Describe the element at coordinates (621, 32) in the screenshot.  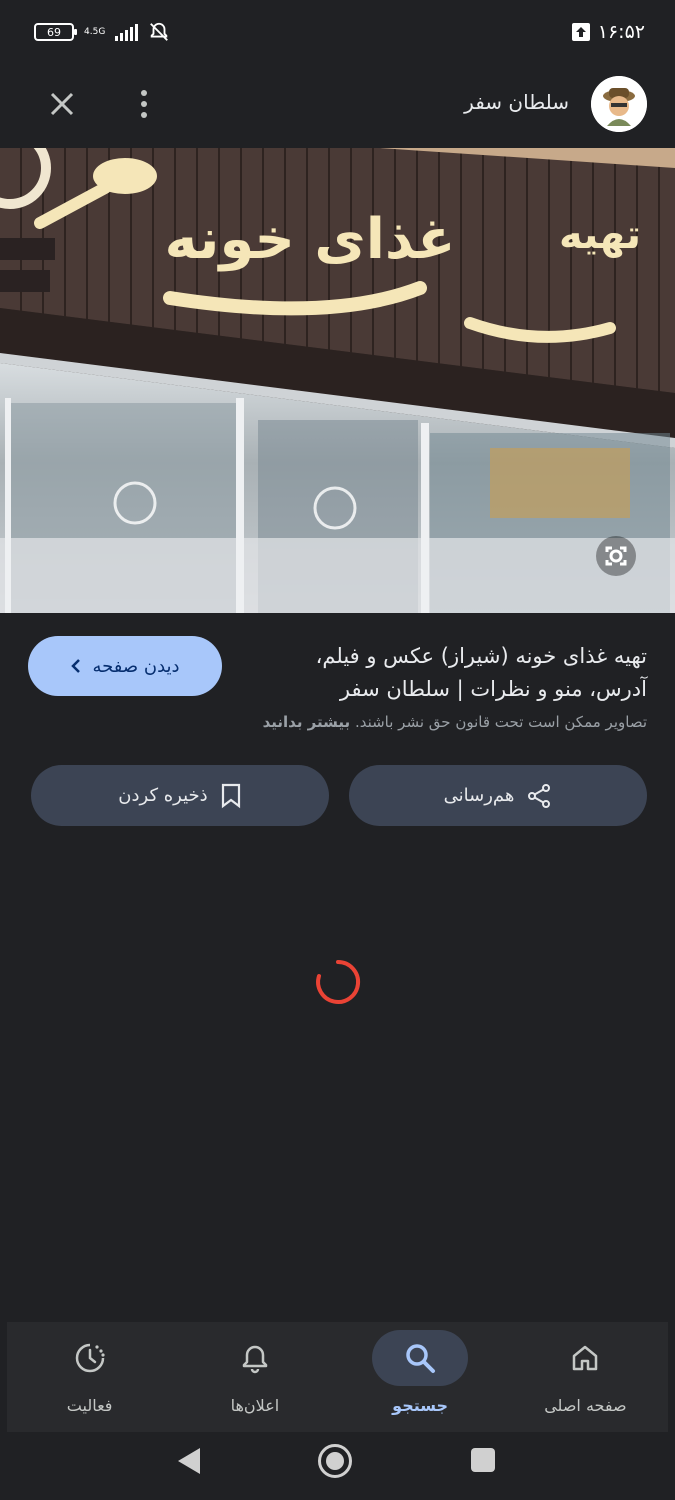
I see `clock: ۱۶:۵۲` at that location.